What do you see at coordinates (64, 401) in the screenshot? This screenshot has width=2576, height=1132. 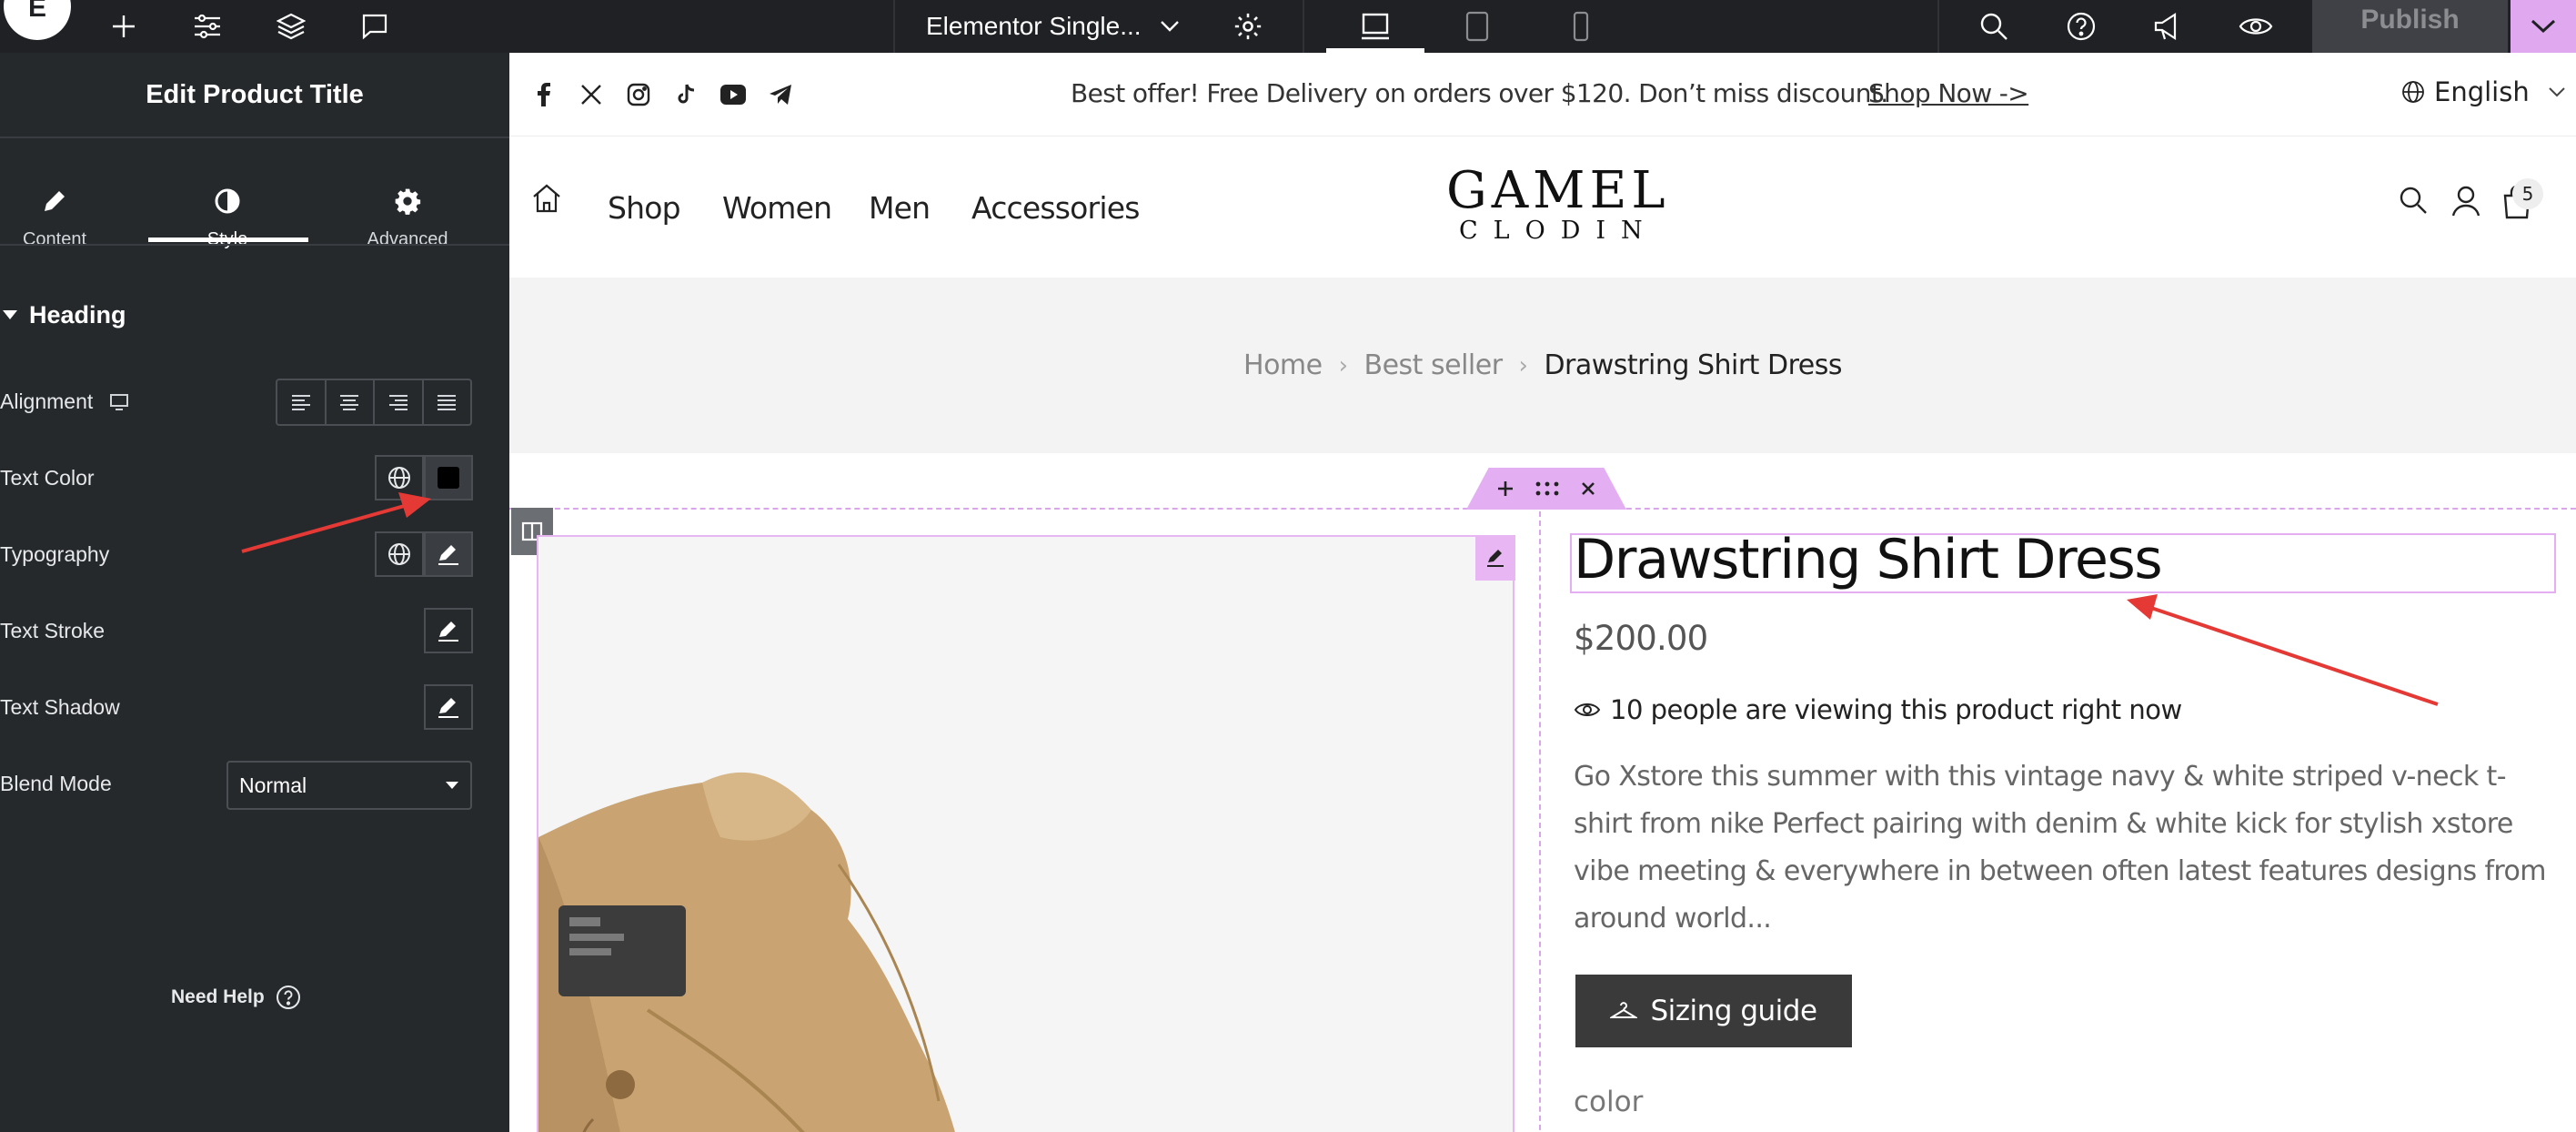 I see `alignment-control: Alignment` at bounding box center [64, 401].